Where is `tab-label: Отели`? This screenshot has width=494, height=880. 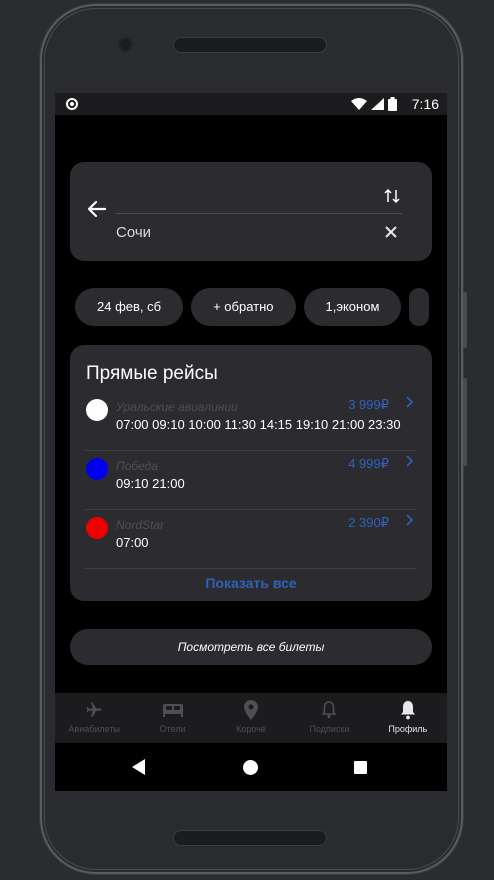
tab-label: Отели is located at coordinates (172, 729).